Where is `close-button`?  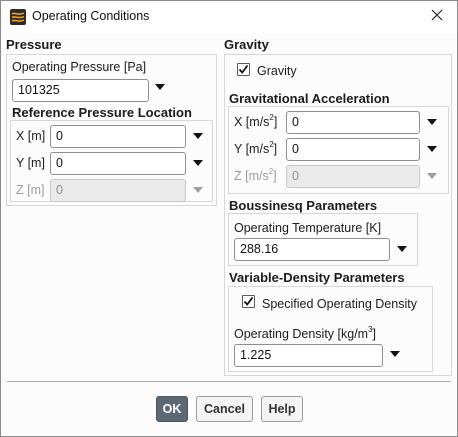 close-button is located at coordinates (437, 16).